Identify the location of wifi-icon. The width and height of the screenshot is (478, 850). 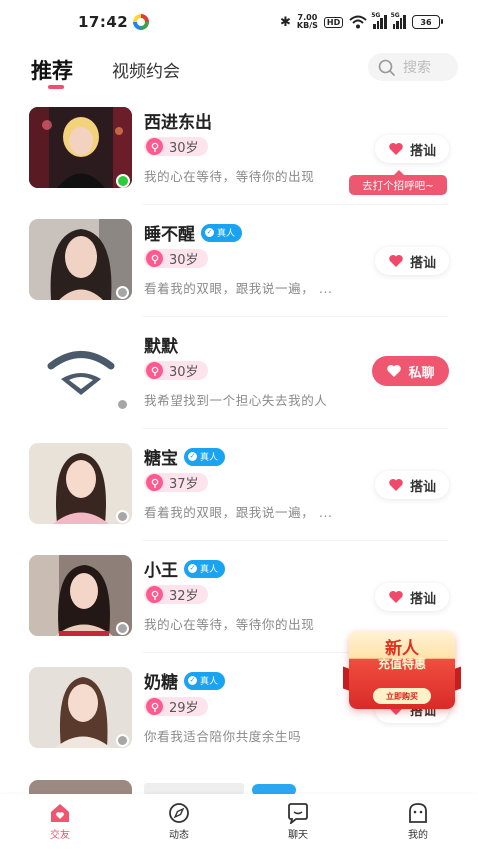
(358, 22).